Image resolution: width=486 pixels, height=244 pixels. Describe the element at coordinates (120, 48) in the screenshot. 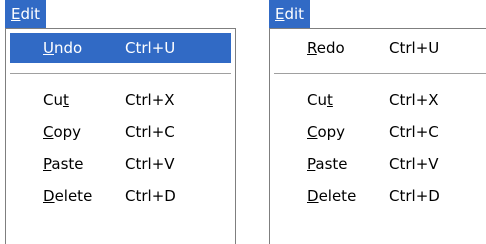

I see `menu-item-undo: Undo Ctrl+U` at that location.